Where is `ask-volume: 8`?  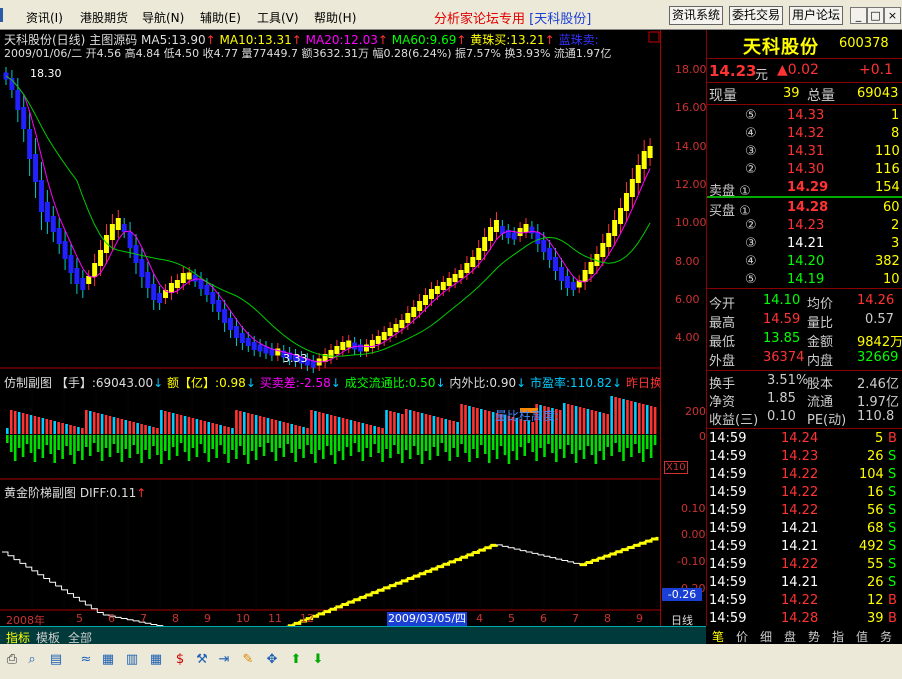
ask-volume: 8 is located at coordinates (895, 133).